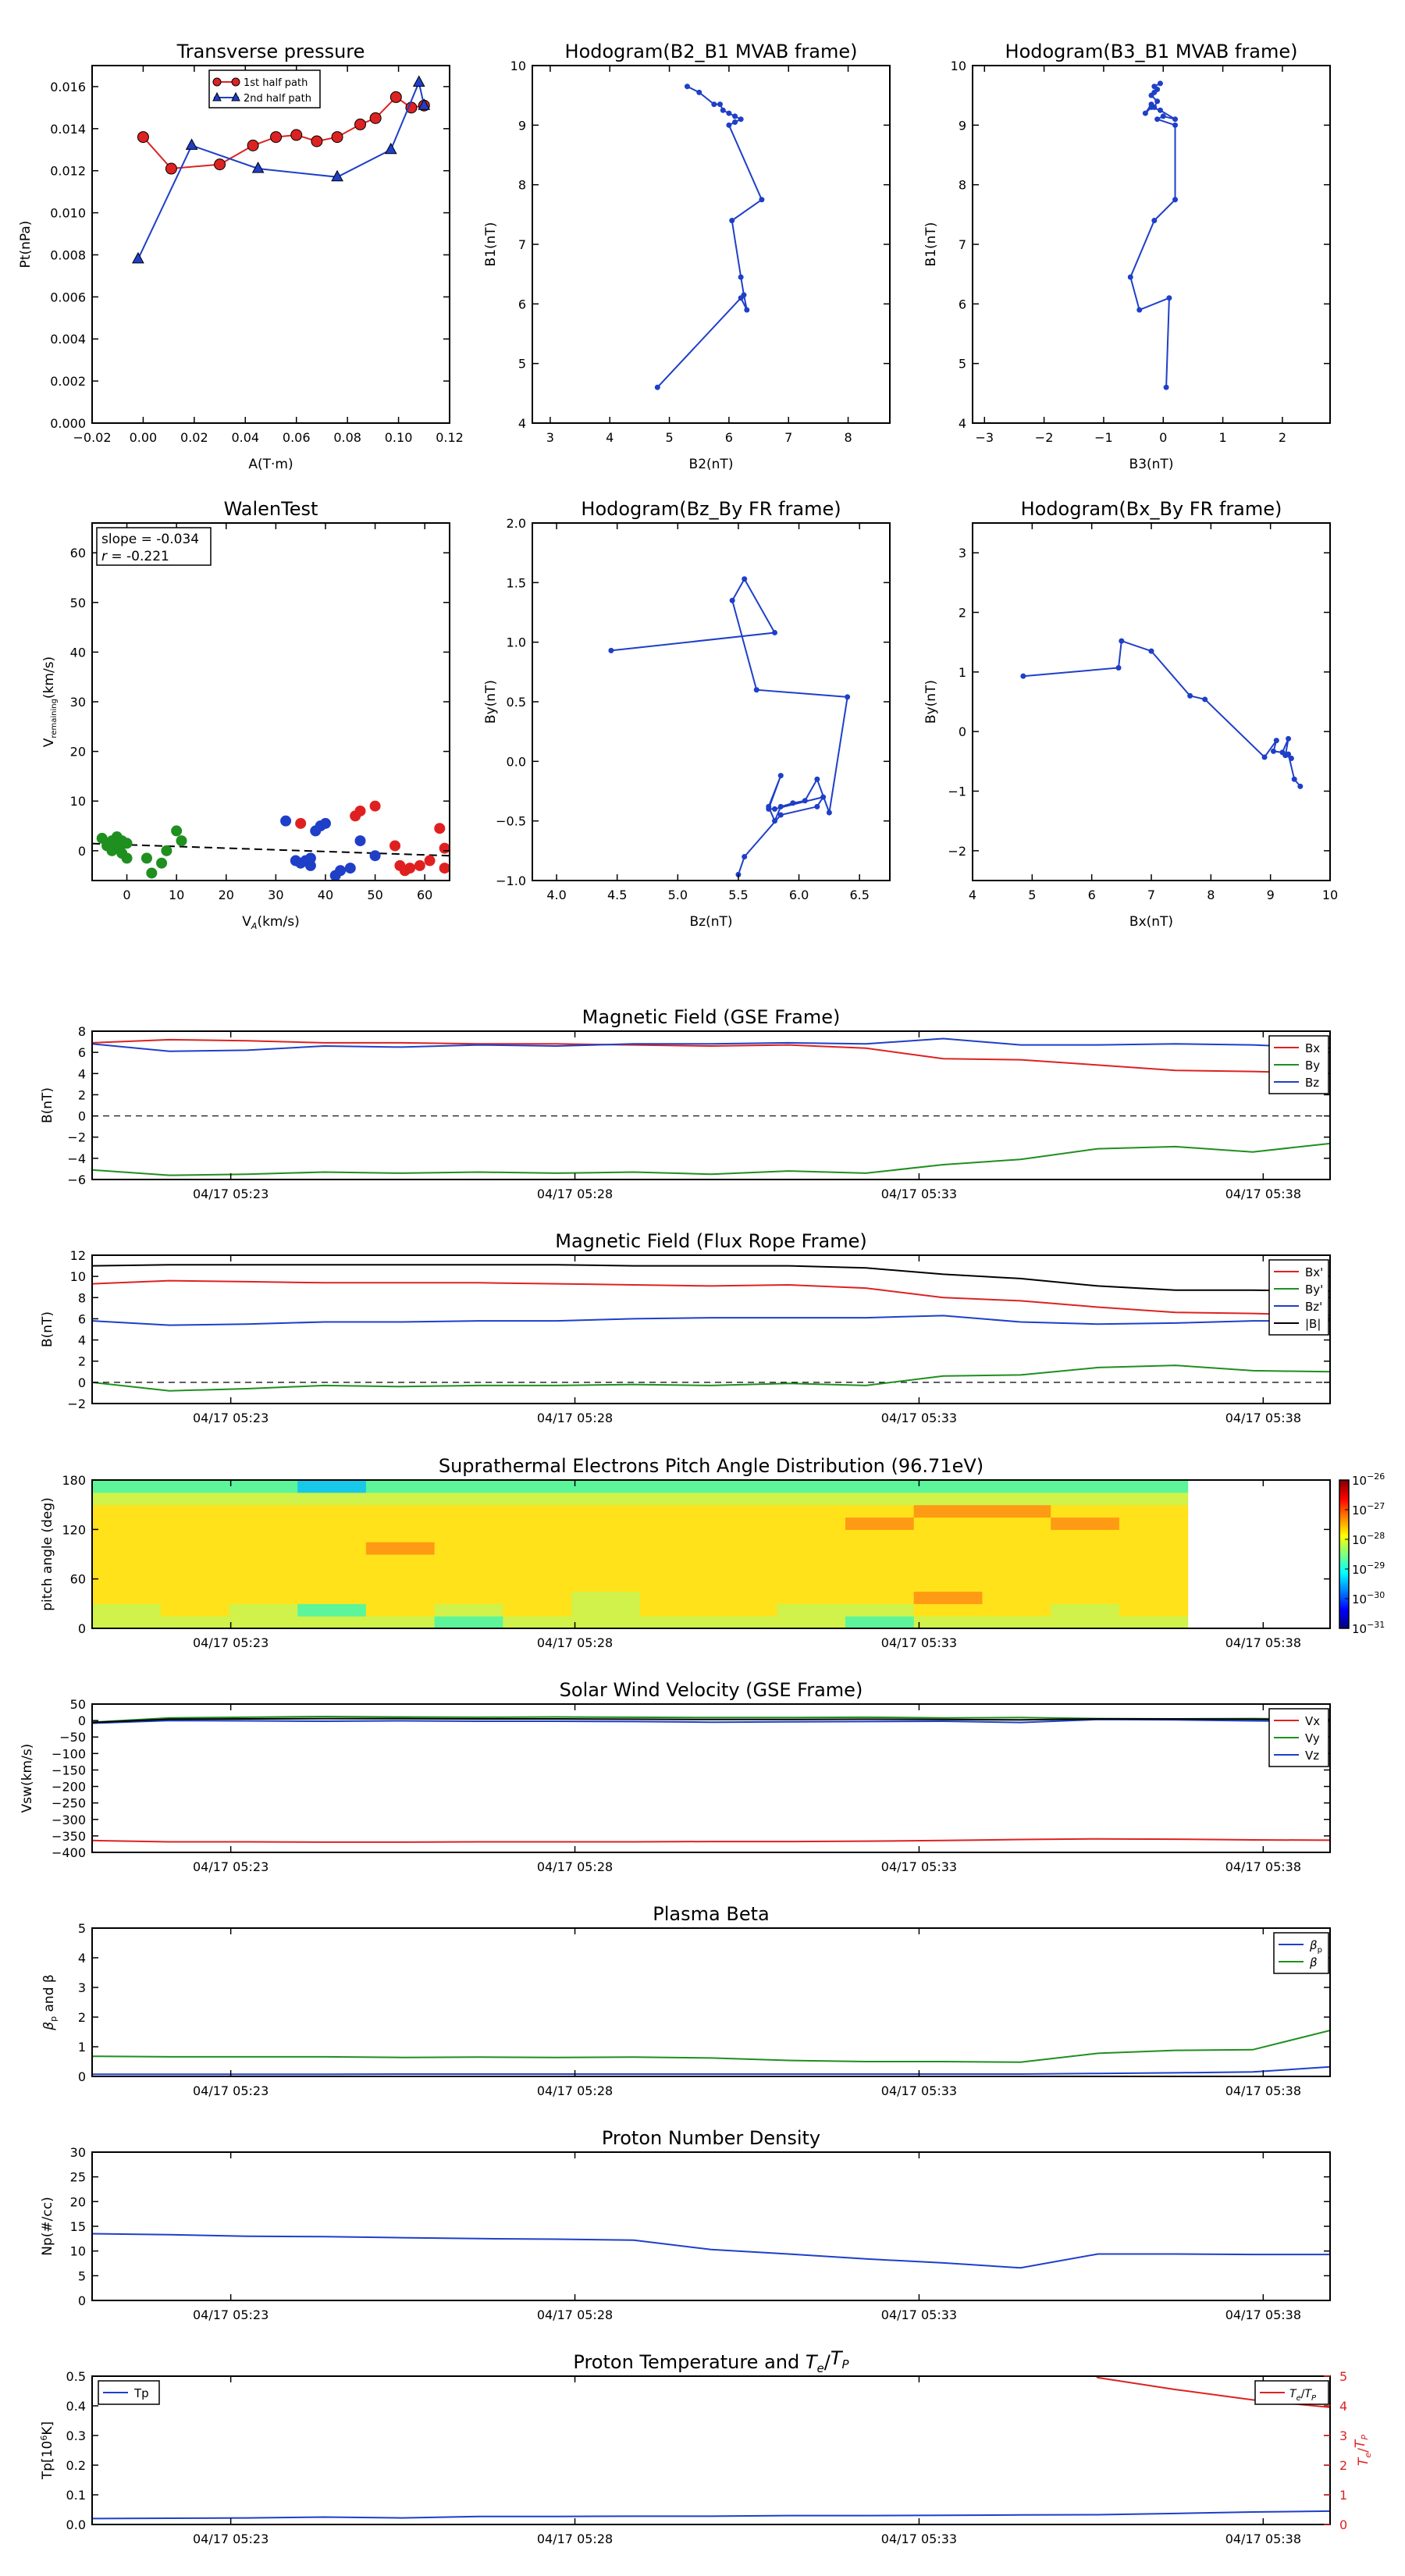 This screenshot has width=1405, height=2576. Describe the element at coordinates (69, 1787) in the screenshot. I see `y-tick-label: −200` at that location.